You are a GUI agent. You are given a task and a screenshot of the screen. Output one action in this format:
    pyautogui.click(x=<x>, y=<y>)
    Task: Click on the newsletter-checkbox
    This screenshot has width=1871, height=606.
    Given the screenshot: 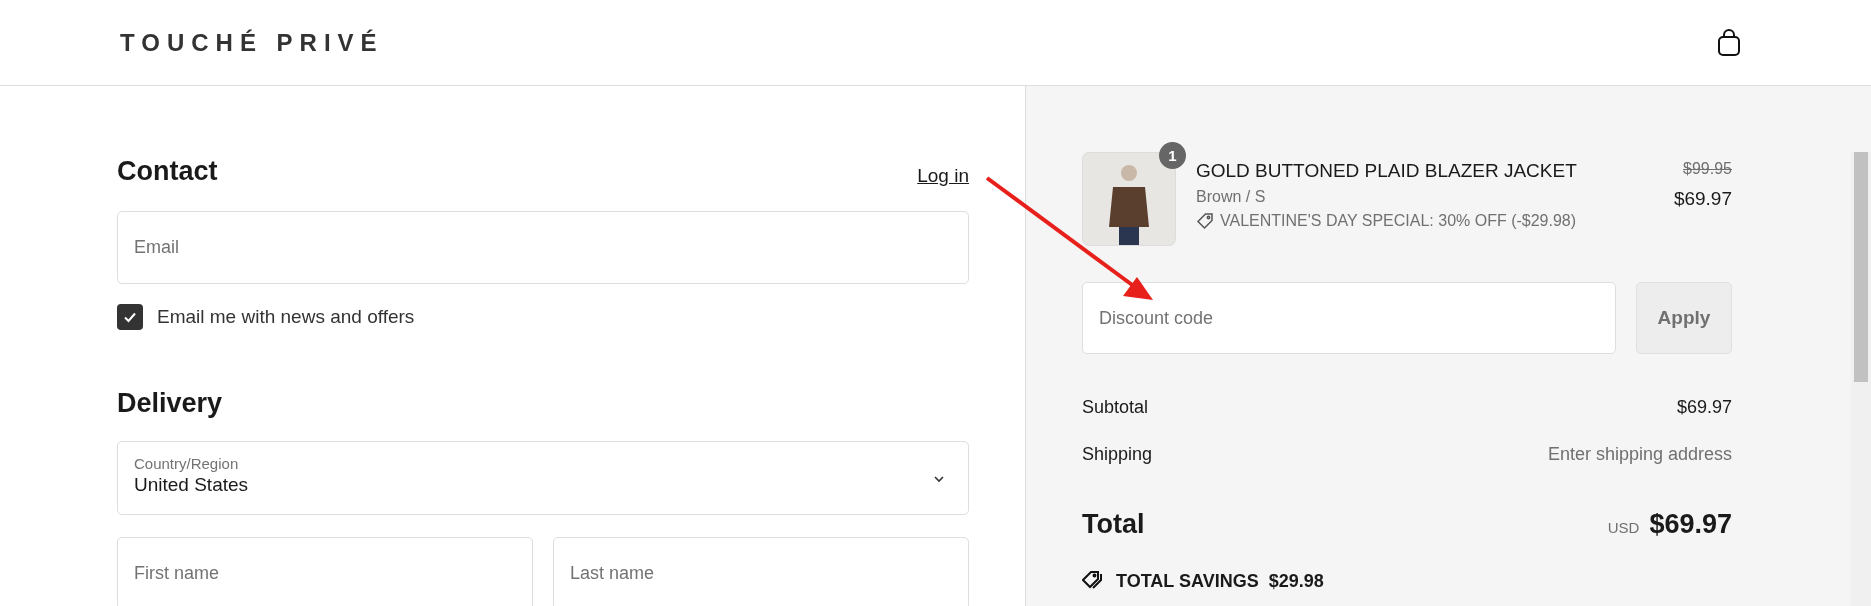 What is the action you would take?
    pyautogui.click(x=130, y=317)
    